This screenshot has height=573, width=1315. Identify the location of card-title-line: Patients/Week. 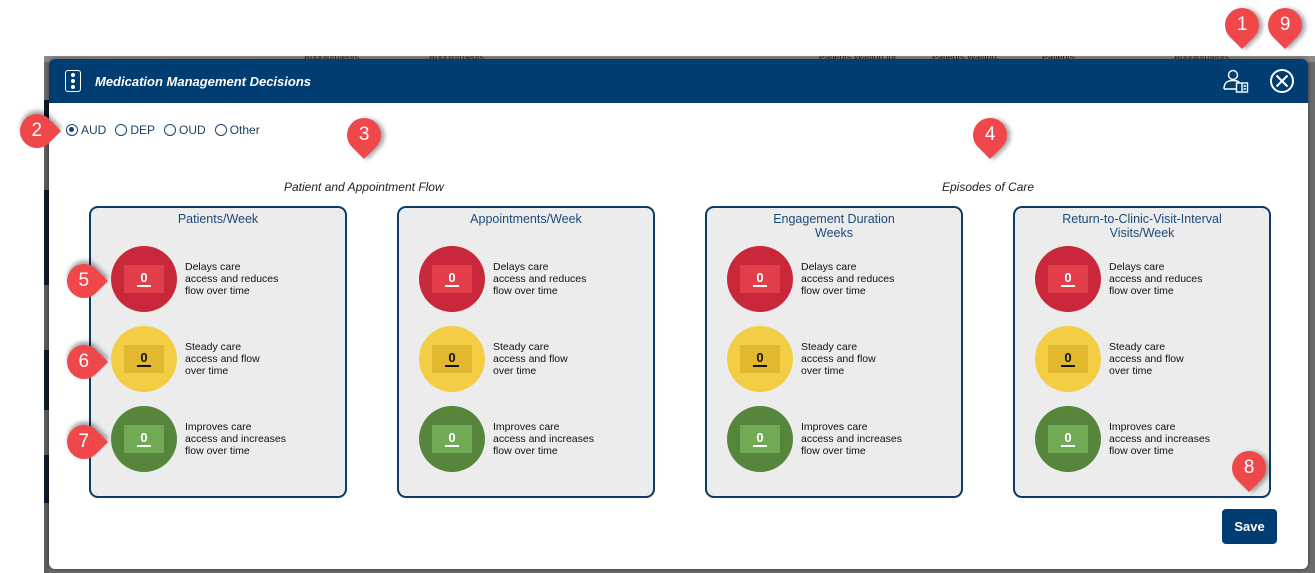
(218, 219).